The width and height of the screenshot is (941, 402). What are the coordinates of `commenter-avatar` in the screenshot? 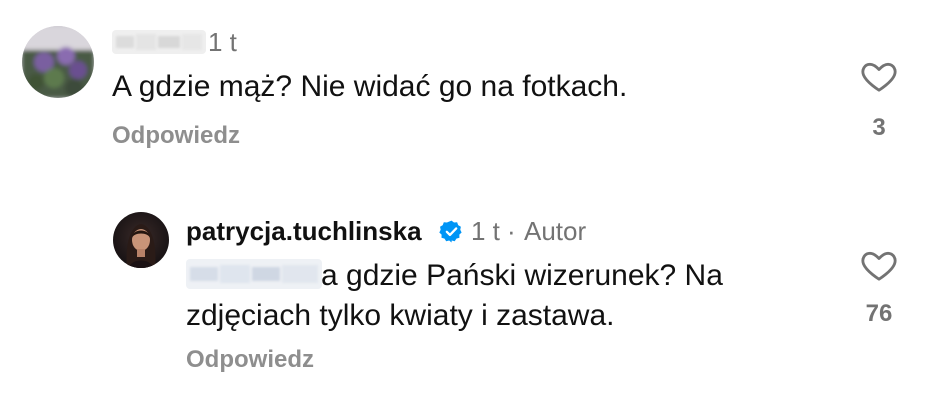 It's located at (58, 62).